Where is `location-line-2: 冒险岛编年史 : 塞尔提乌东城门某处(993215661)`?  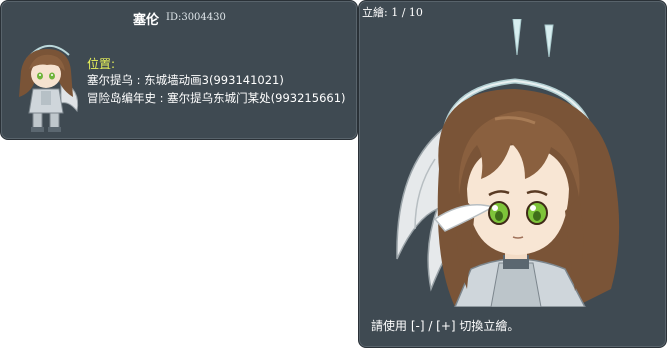
location-line-2: 冒险岛编年史 : 塞尔提乌东城门某处(993215661) is located at coordinates (216, 98).